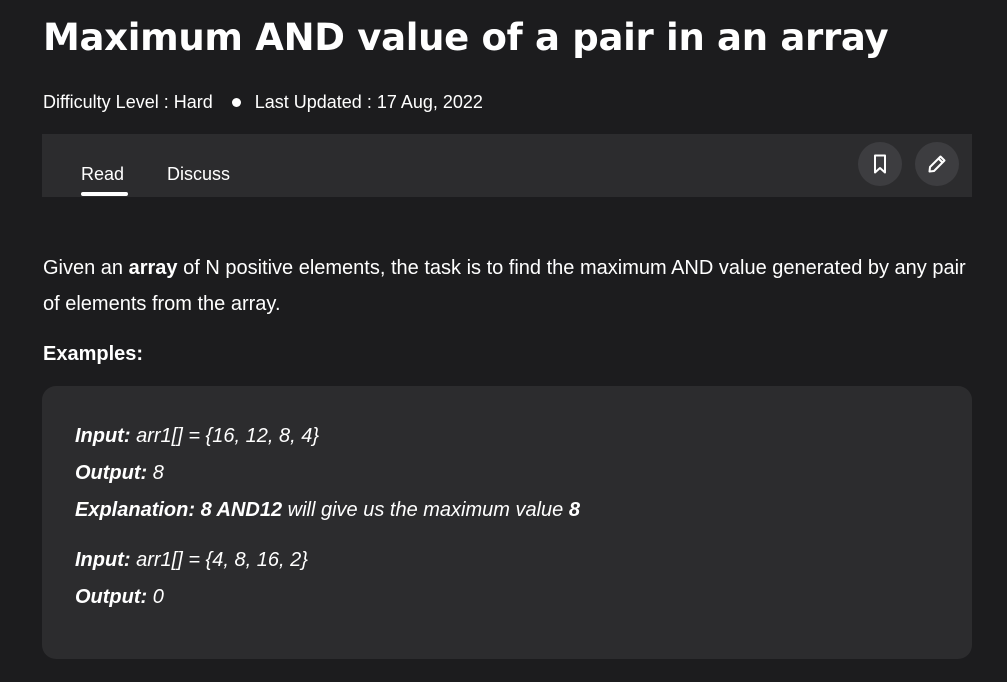 The height and width of the screenshot is (682, 1007). Describe the element at coordinates (179, 510) in the screenshot. I see `explanation-label: Explanation: 8 AND12` at that location.